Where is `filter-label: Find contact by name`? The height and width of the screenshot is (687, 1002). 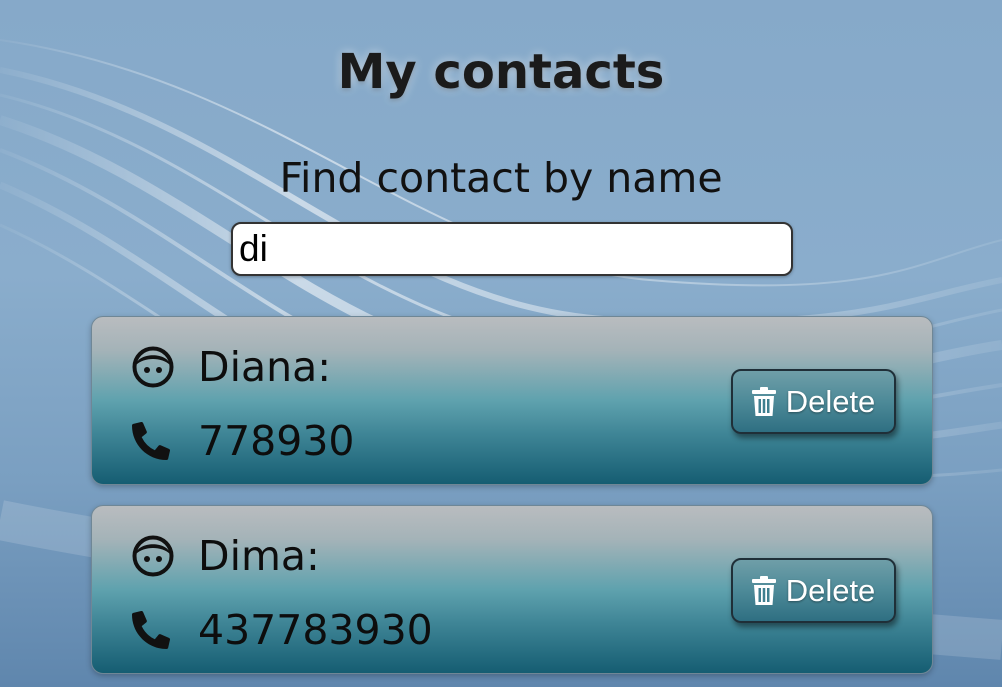
filter-label: Find contact by name is located at coordinates (501, 178).